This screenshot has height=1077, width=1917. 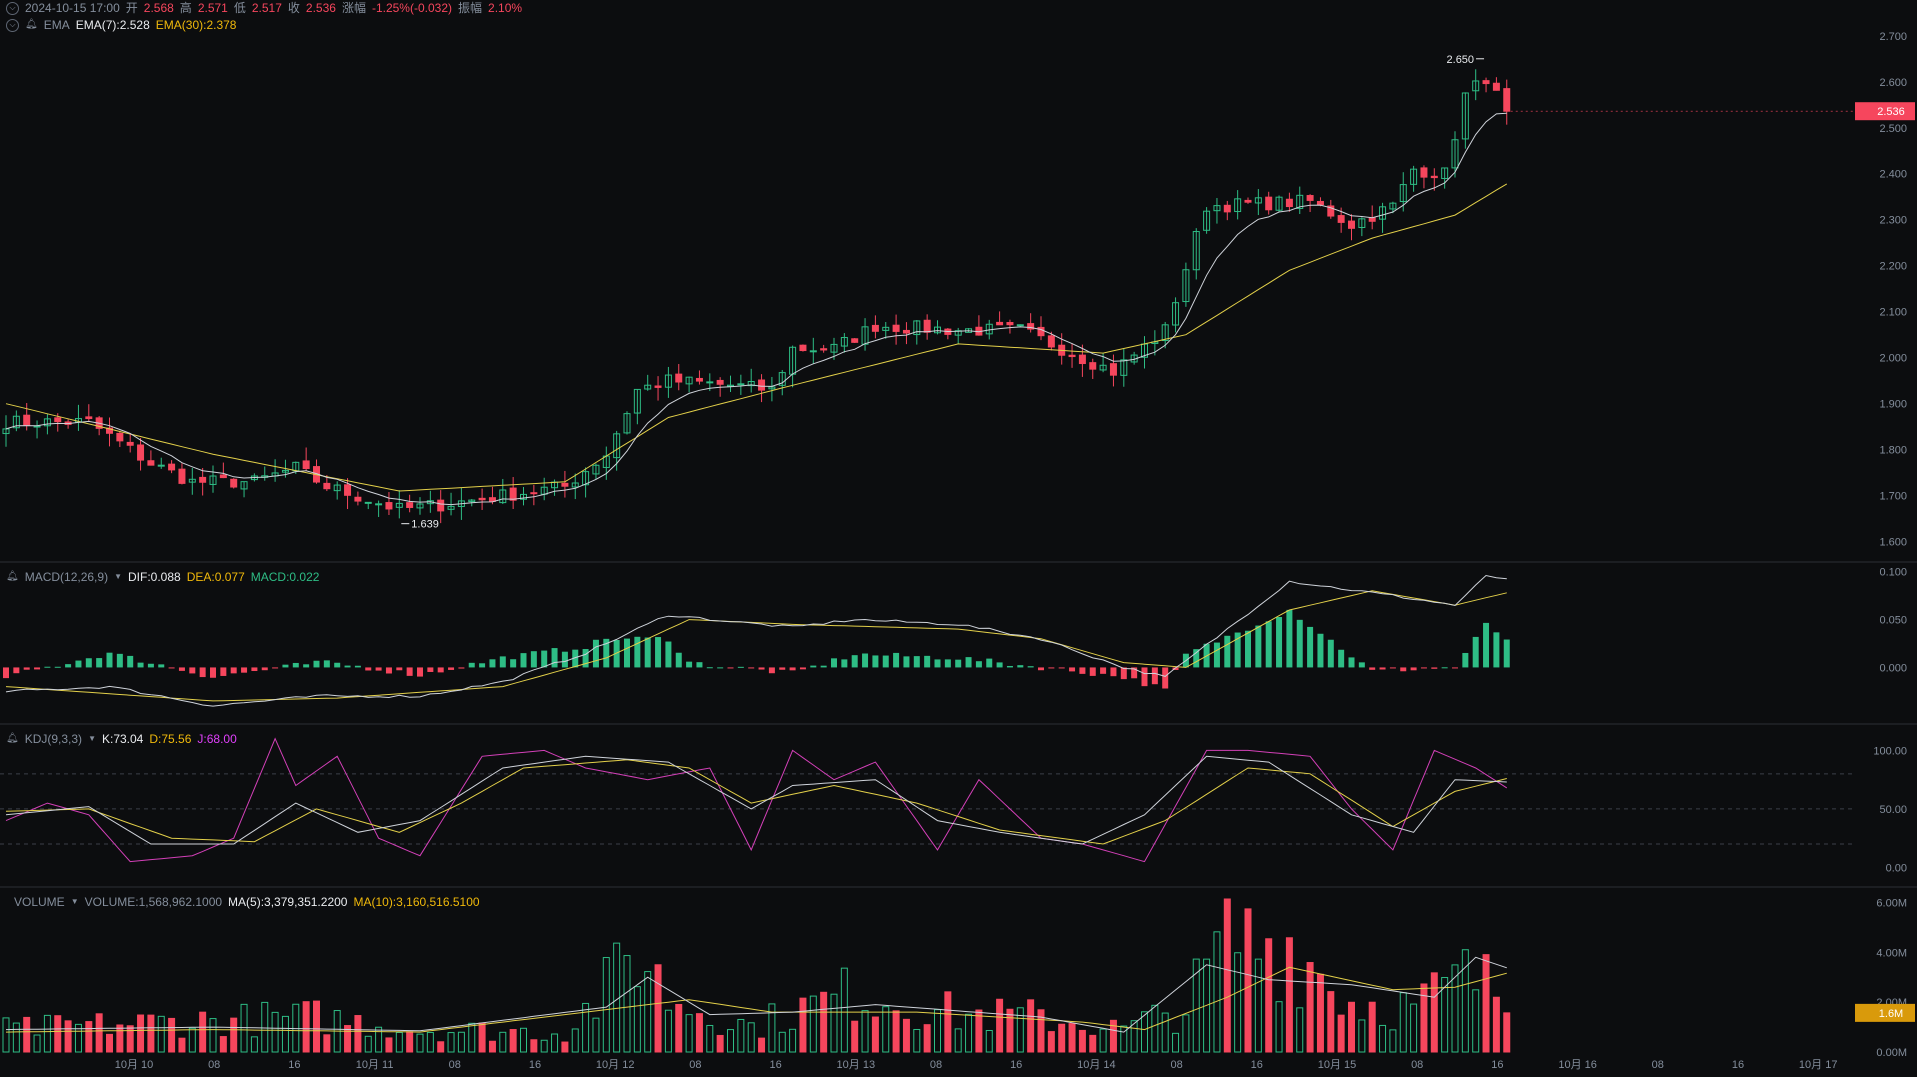 What do you see at coordinates (1891, 112) in the screenshot?
I see `current-price-label: 2.536` at bounding box center [1891, 112].